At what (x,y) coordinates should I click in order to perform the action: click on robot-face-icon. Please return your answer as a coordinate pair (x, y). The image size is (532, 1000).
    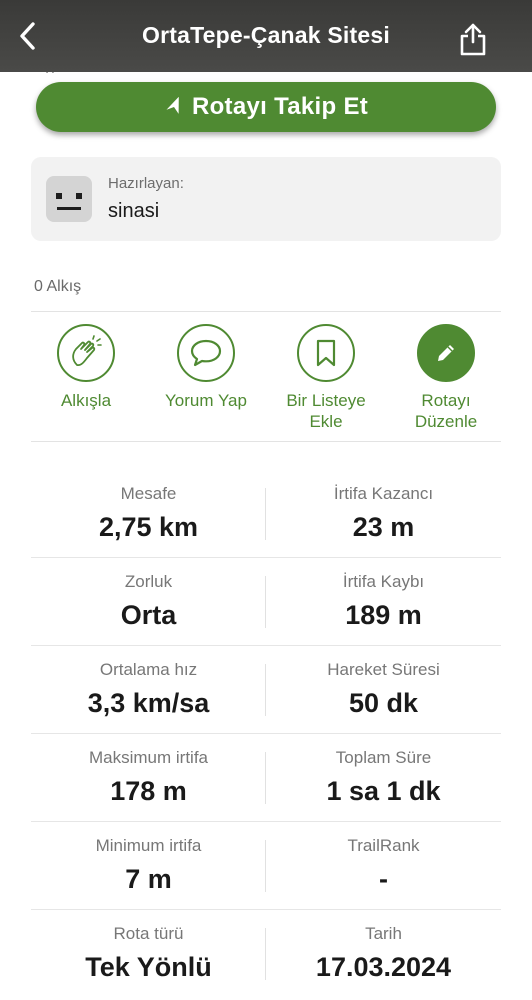
    Looking at the image, I should click on (69, 201).